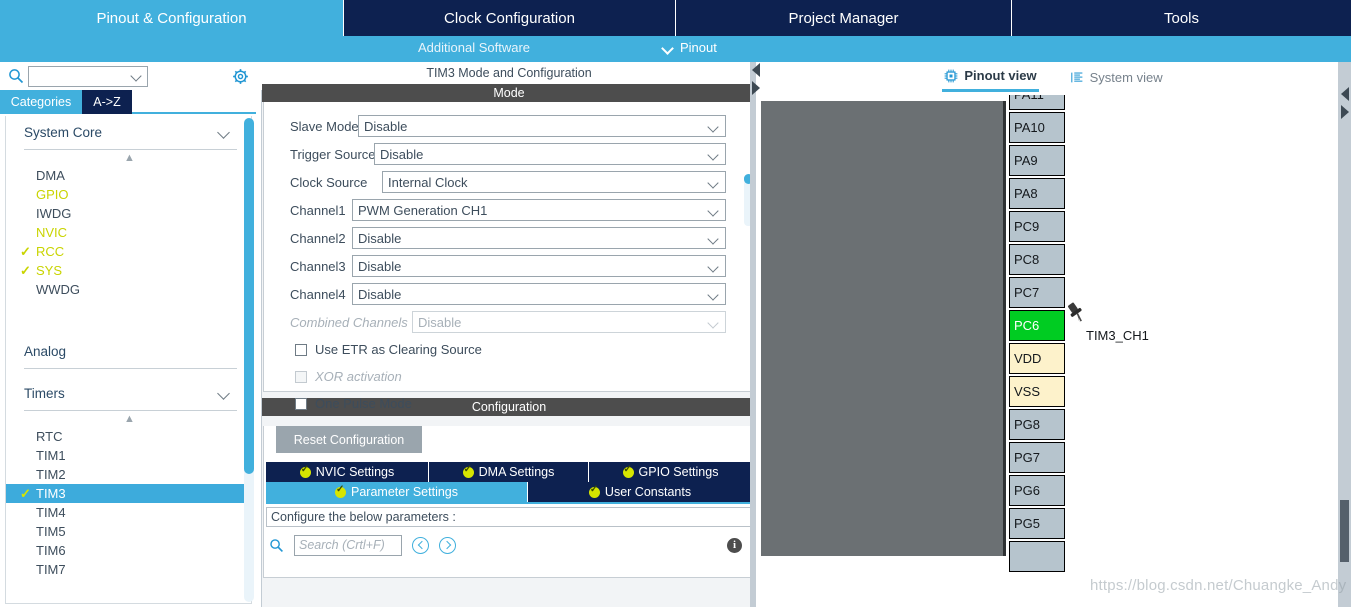 This screenshot has height=607, width=1351. Describe the element at coordinates (1037, 325) in the screenshot. I see `pin-pc6: PC6` at that location.